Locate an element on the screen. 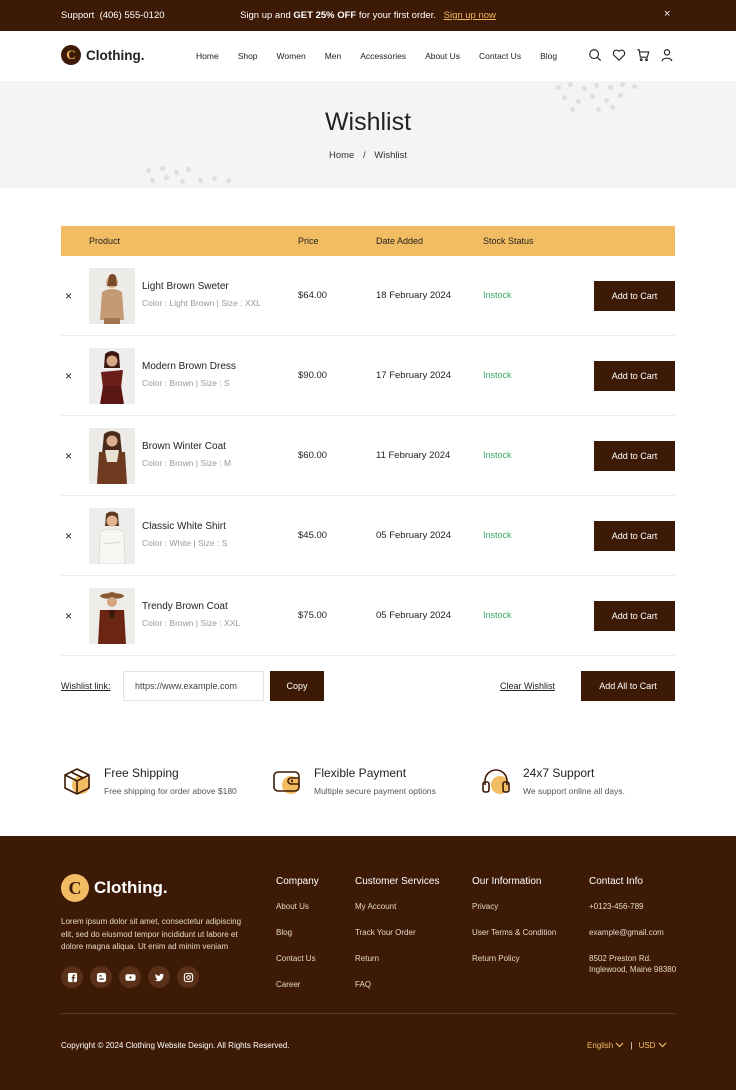 The height and width of the screenshot is (1090, 736). product-meta: Color : Brown | Size : XXL is located at coordinates (191, 623).